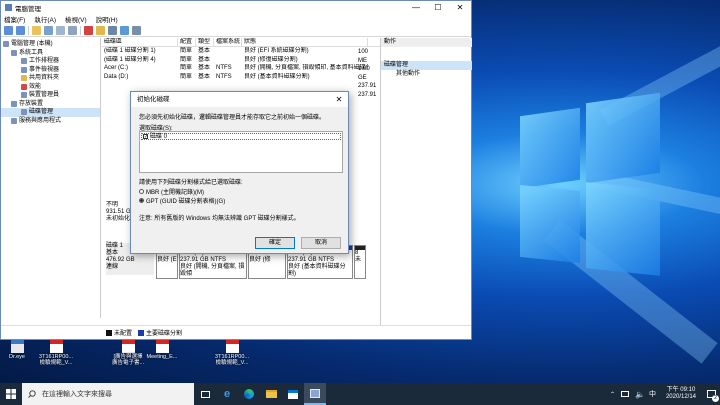 Image resolution: width=720 pixels, height=405 pixels. I want to click on tree-item-services-apps: 服務與應用程式, so click(50, 121).